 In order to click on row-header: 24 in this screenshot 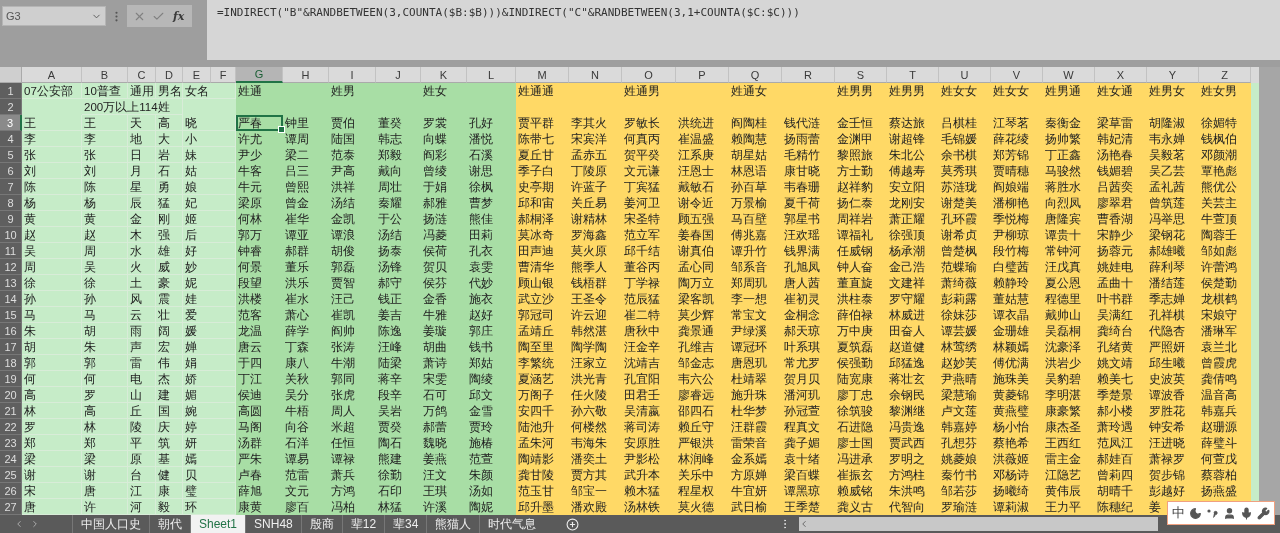, I will do `click(11, 459)`.